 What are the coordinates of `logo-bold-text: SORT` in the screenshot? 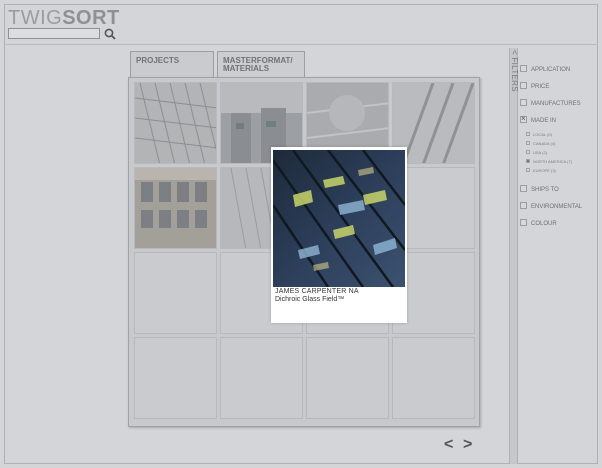 It's located at (91, 18).